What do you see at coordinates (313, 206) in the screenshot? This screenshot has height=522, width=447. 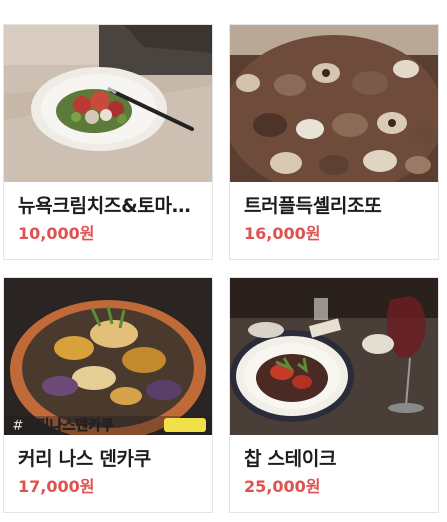 I see `menu-item-name: 트러플득셸리조또` at bounding box center [313, 206].